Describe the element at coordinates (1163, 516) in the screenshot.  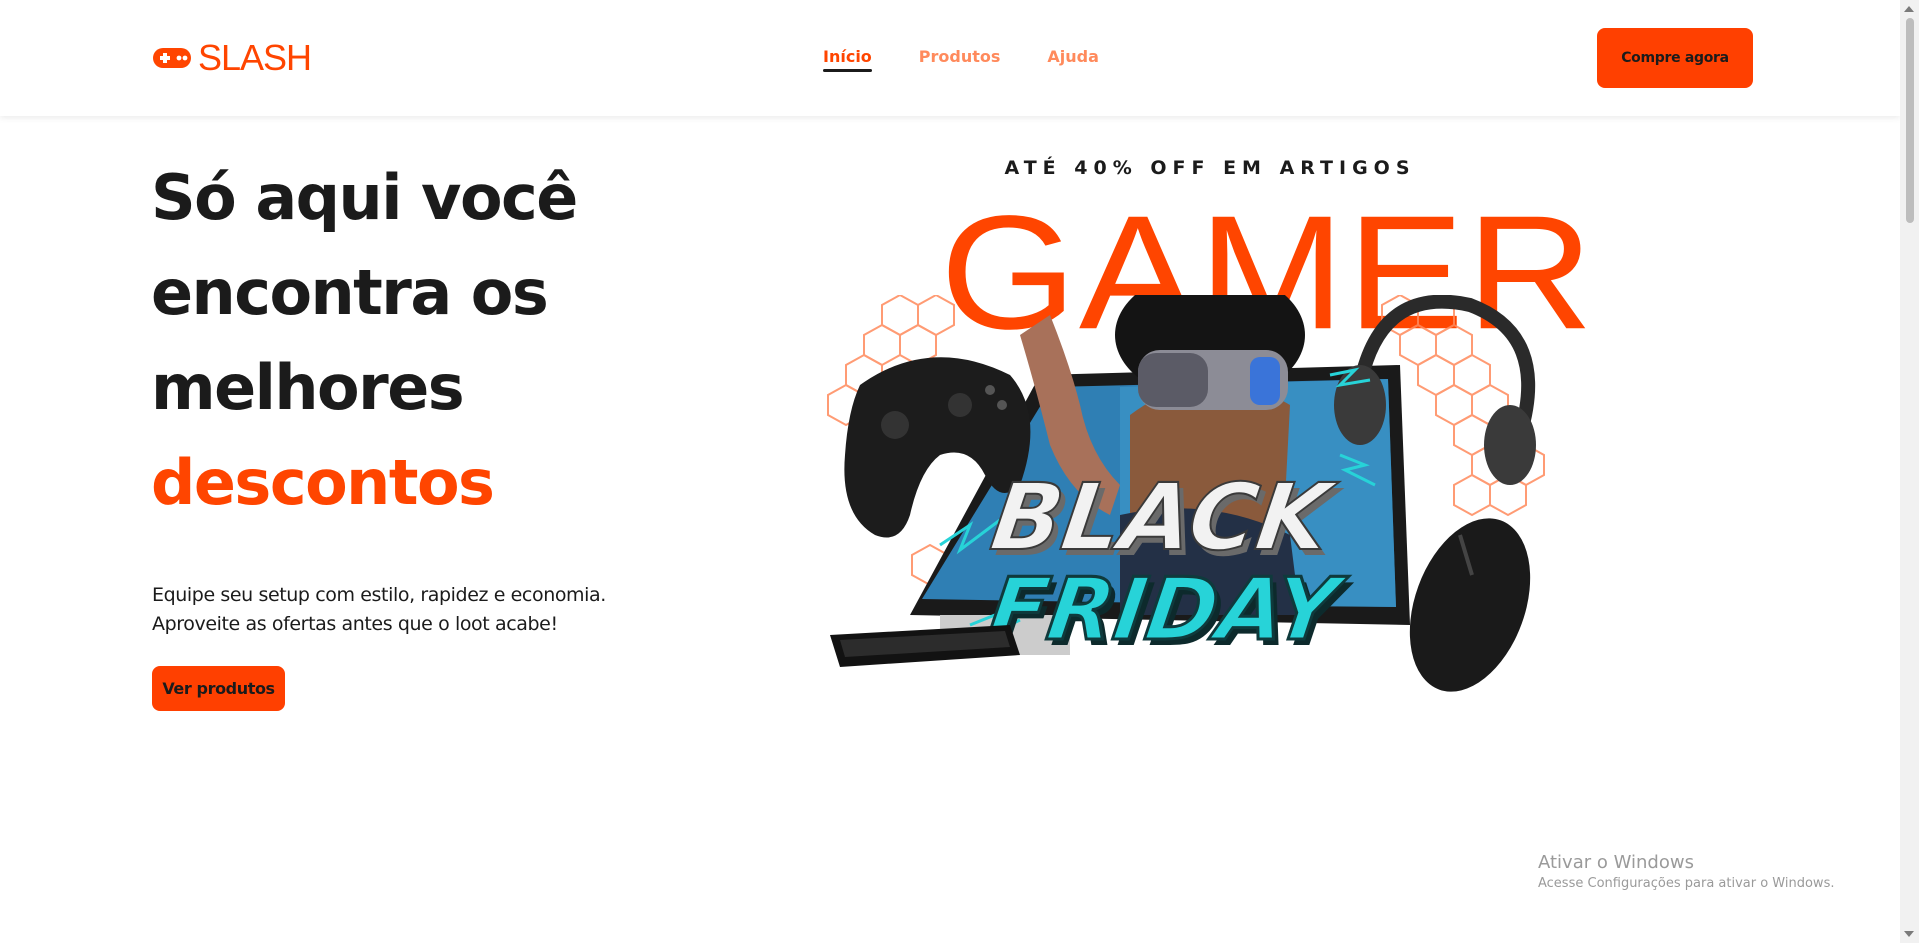
I see `badge-black-text: BLACK` at that location.